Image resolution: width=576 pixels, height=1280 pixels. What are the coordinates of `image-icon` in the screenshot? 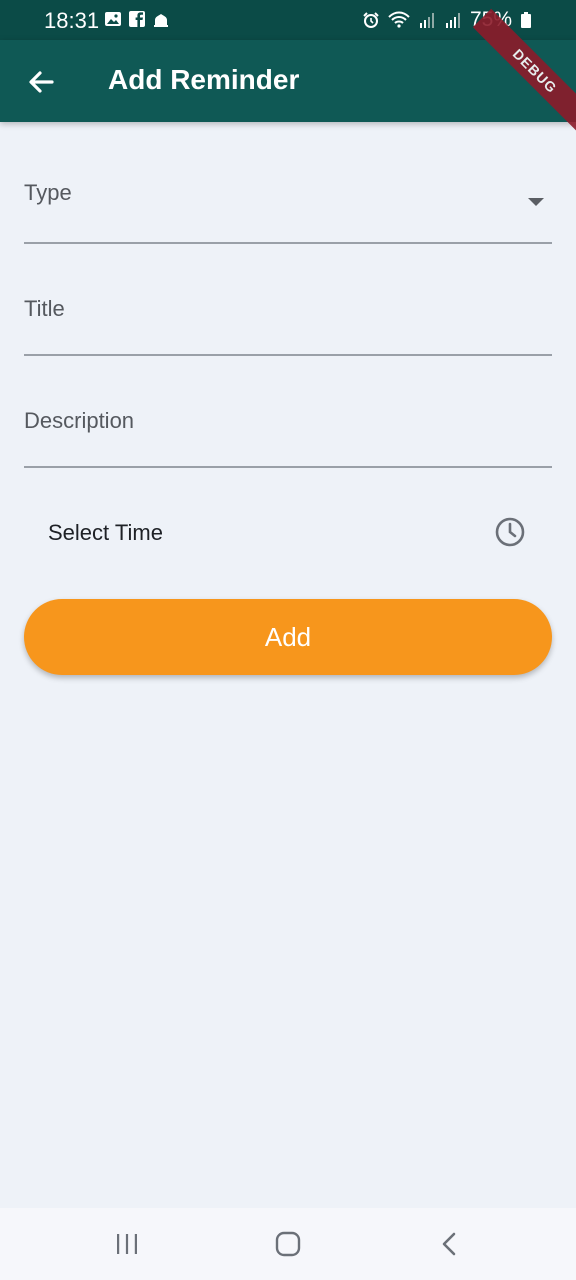 It's located at (113, 19).